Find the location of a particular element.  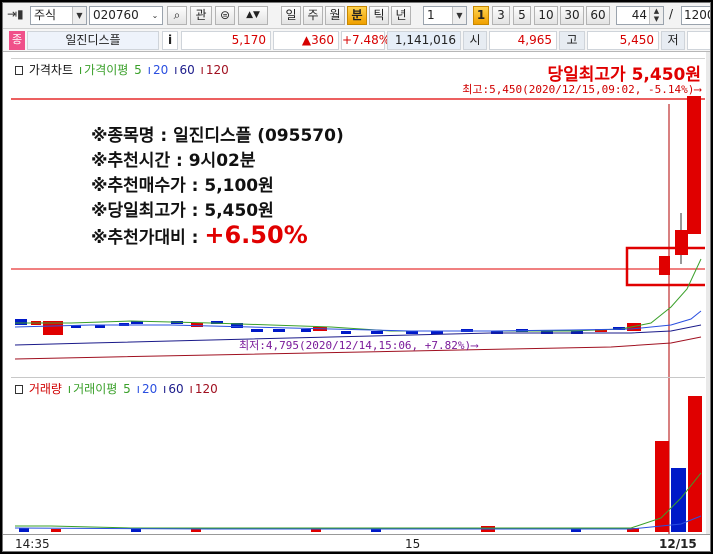

count-stepper: 44 ▲ ▼ is located at coordinates (640, 15).